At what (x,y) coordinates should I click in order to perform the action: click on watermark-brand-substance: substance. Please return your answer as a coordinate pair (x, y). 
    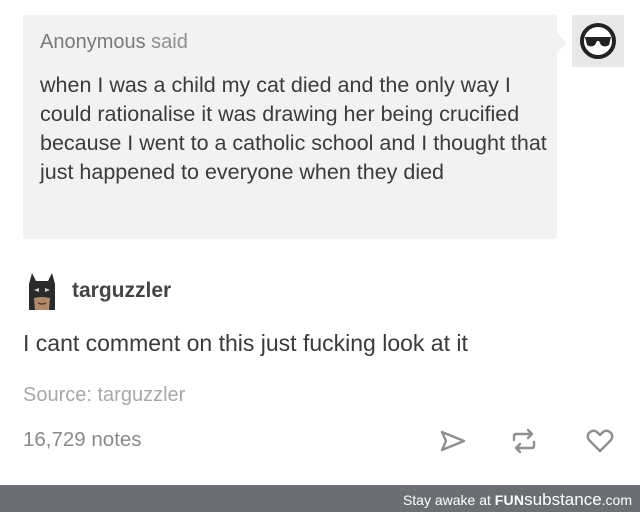
    Looking at the image, I should click on (563, 499).